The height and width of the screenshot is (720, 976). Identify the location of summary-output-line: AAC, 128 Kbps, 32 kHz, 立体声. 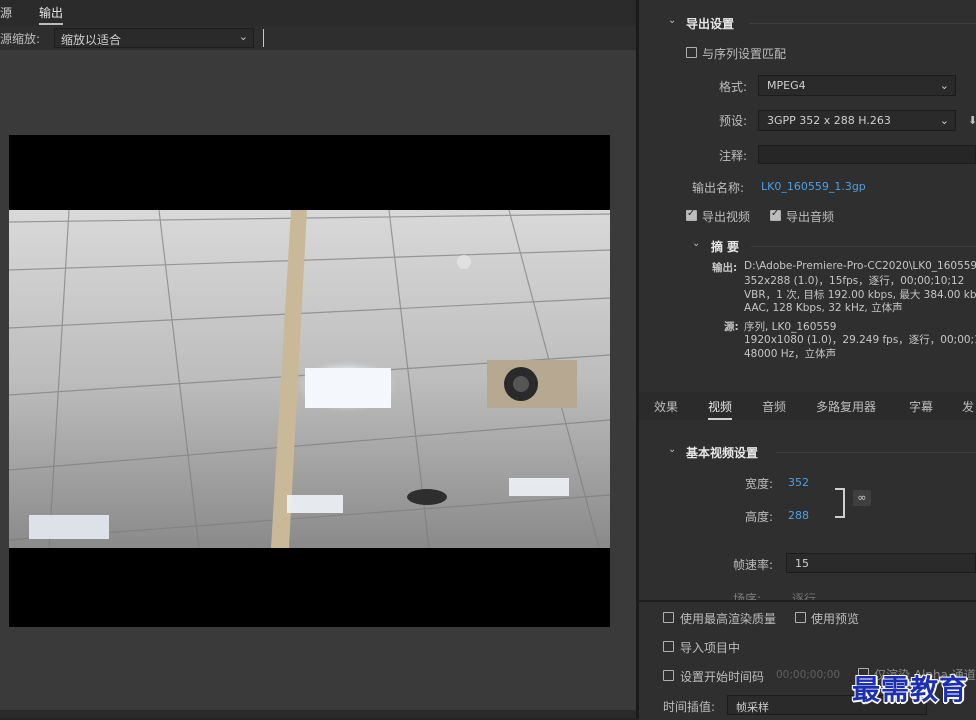
(823, 308).